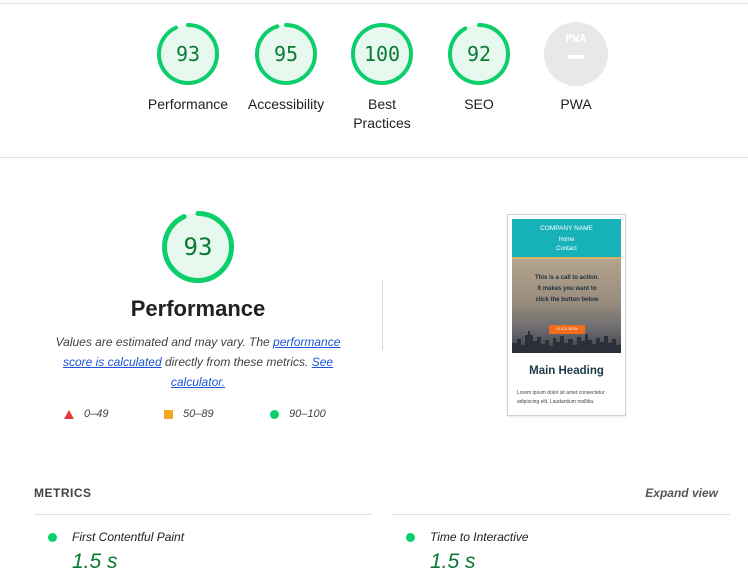 The width and height of the screenshot is (748, 581). What do you see at coordinates (307, 414) in the screenshot?
I see `legend-pass-range: 90–100` at bounding box center [307, 414].